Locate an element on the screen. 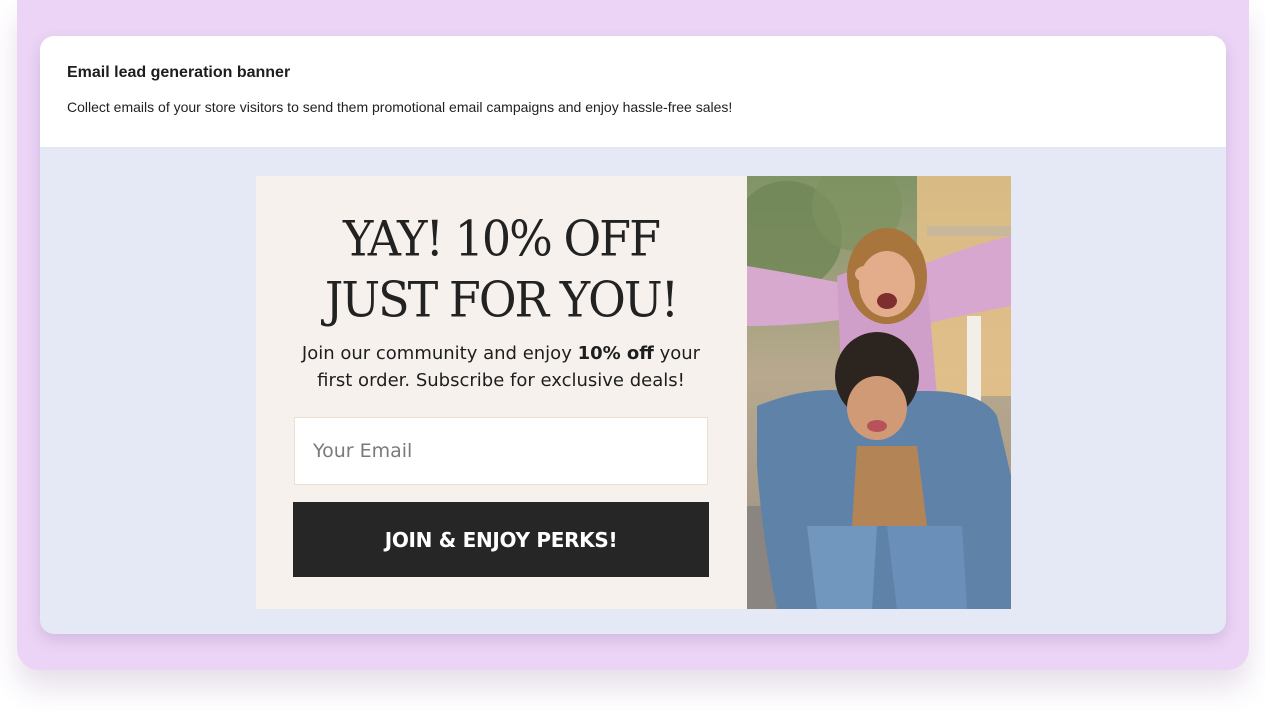  headline-line-2: JUST FOR YOU! is located at coordinates (501, 299).